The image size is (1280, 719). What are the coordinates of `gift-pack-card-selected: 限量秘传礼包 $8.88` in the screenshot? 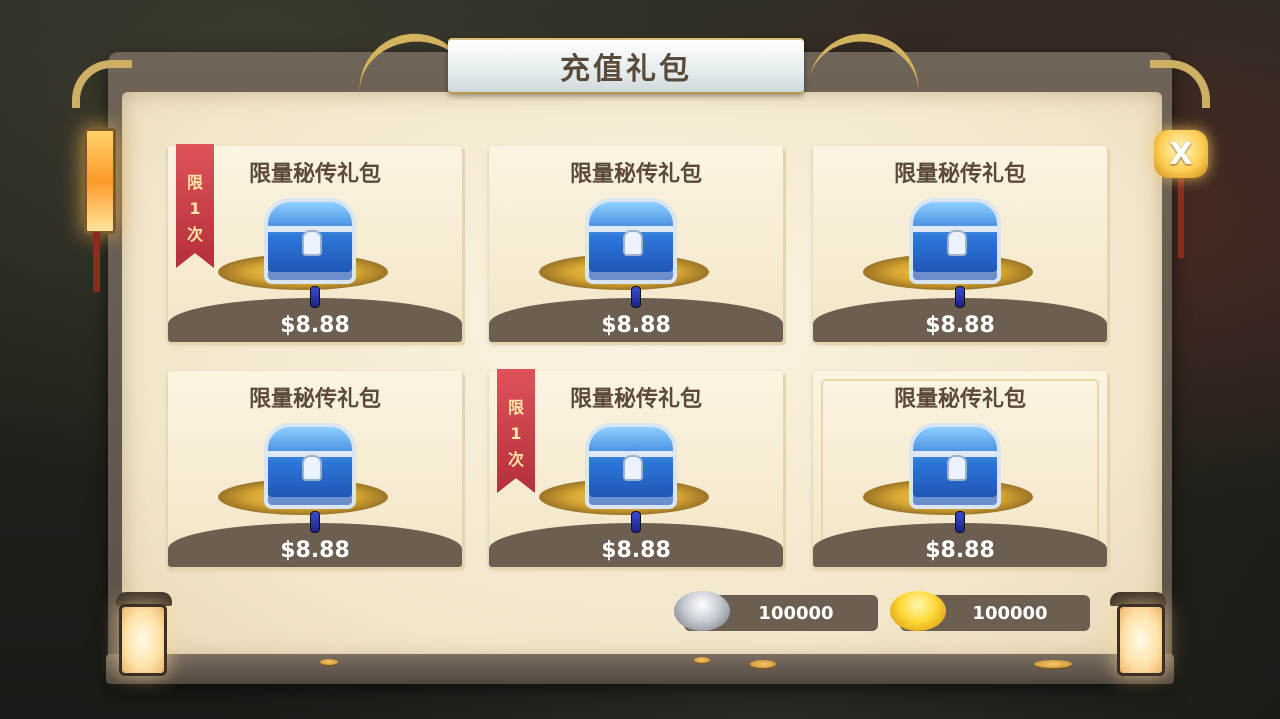 It's located at (960, 469).